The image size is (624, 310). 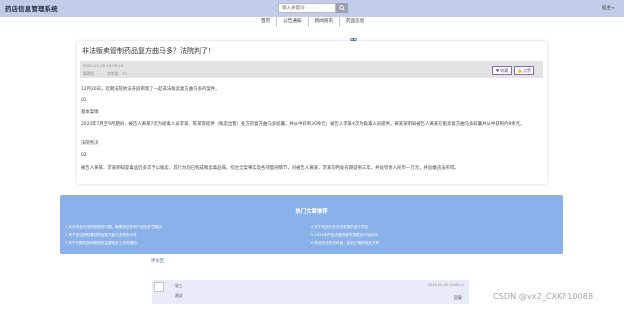 I want to click on hot-article-link: 1 北京药品引用药品相关问题，新增违法条例介绍及处罚规定, so click(x=113, y=227).